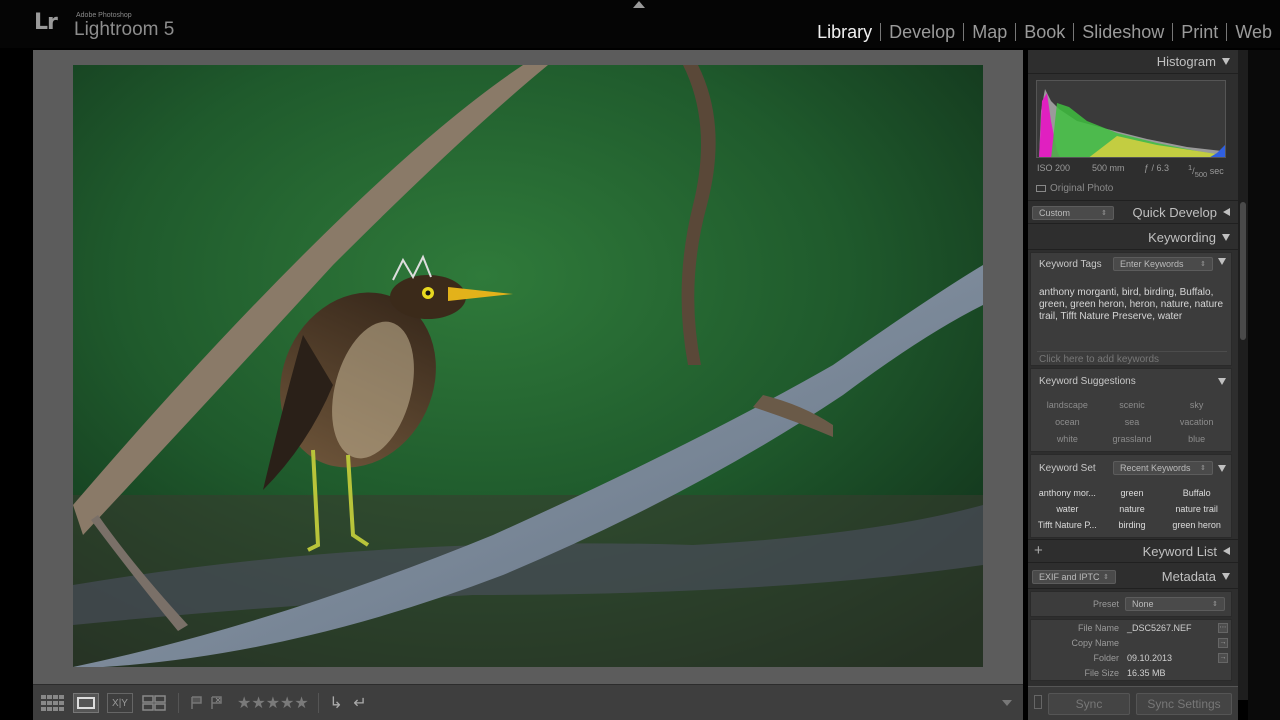 The width and height of the screenshot is (1280, 720). I want to click on metadata-row-copy-name: Copy Name →, so click(1132, 645).